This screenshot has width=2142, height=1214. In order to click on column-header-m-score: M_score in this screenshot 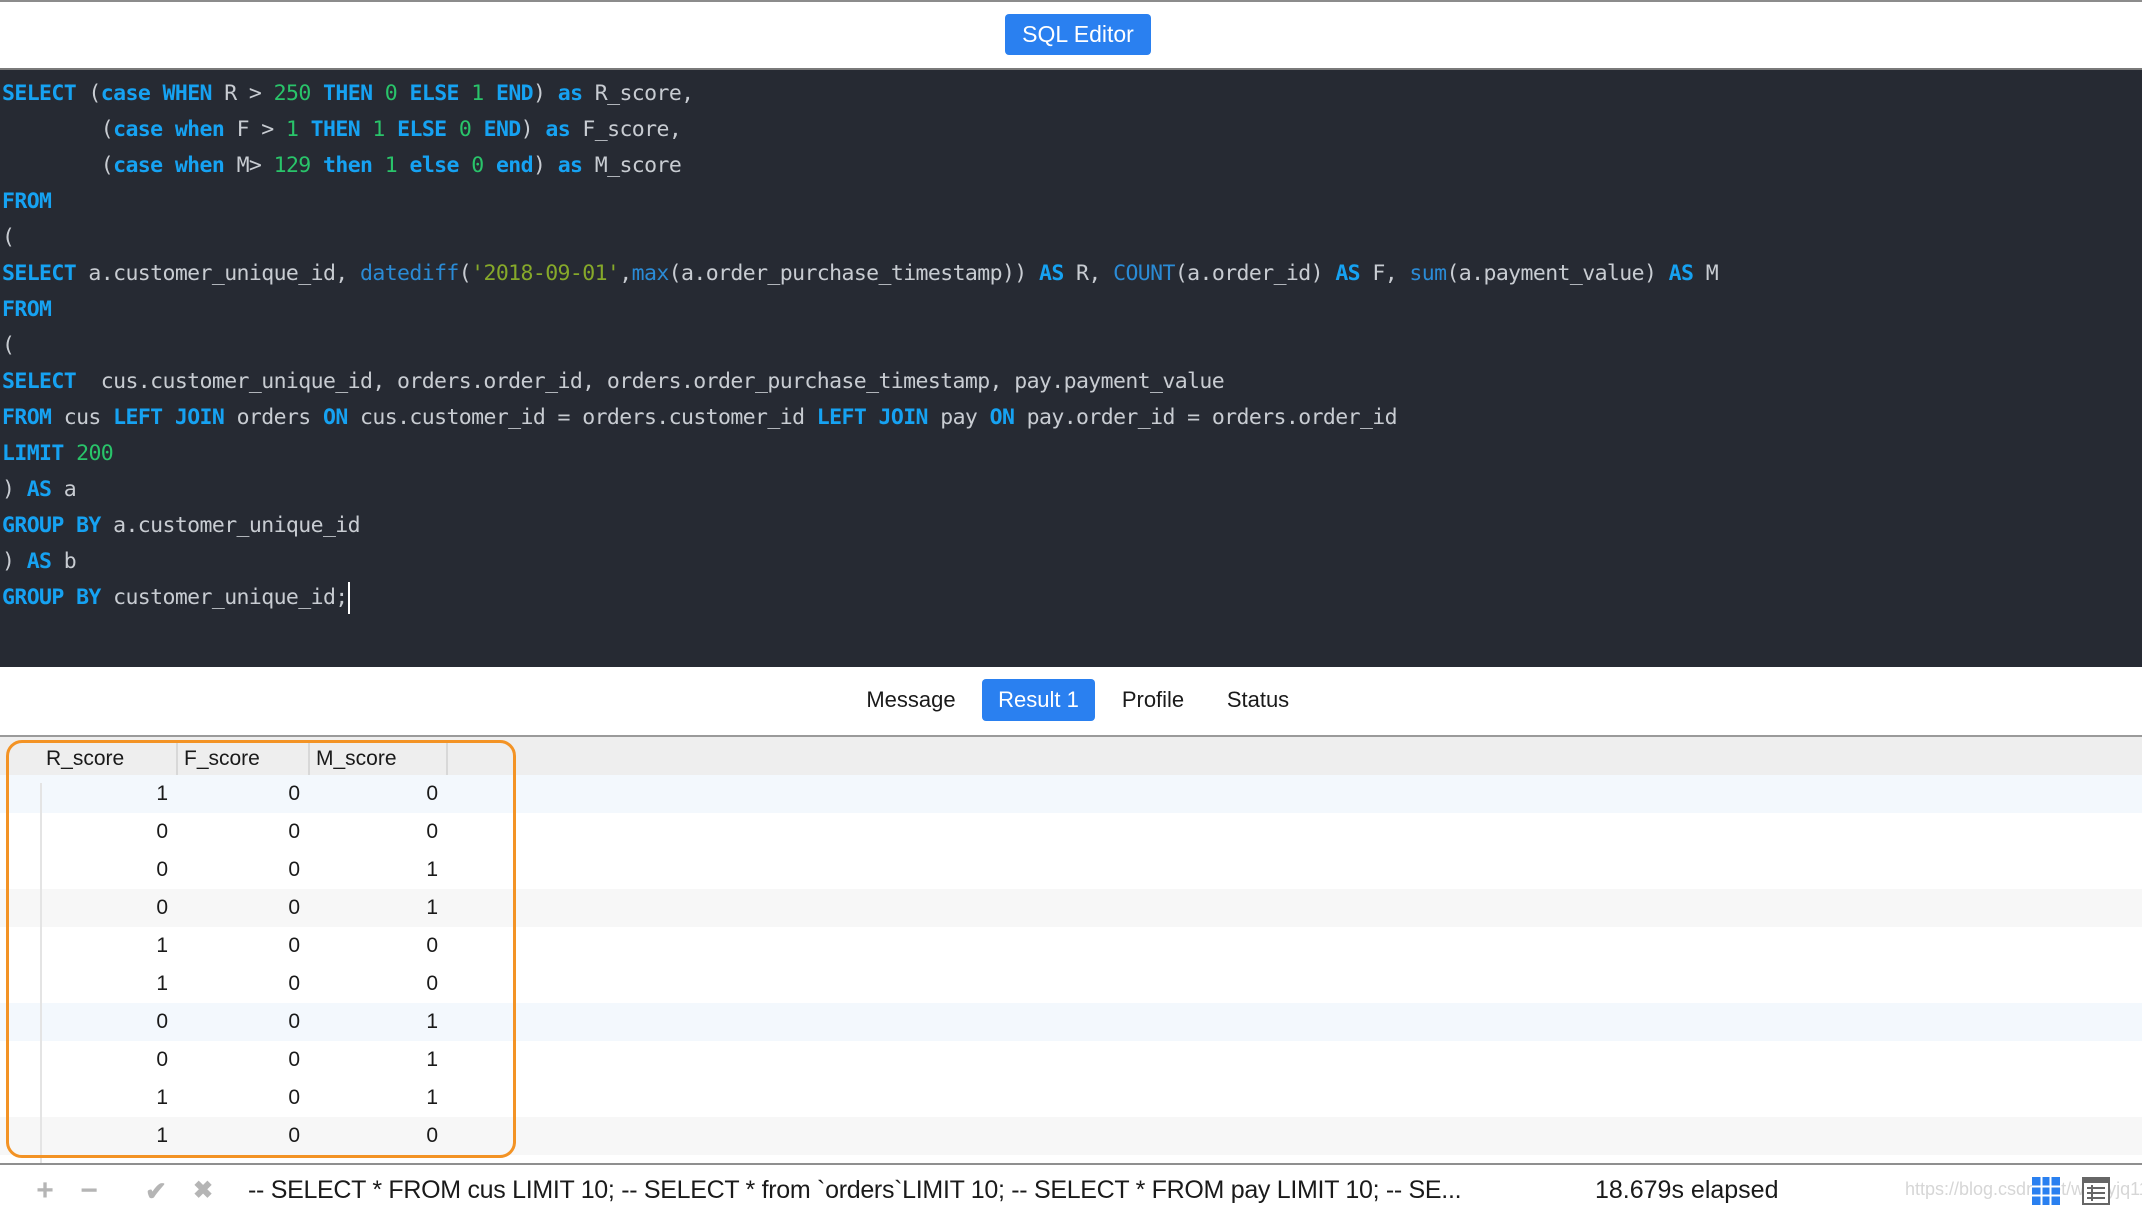, I will do `click(379, 759)`.